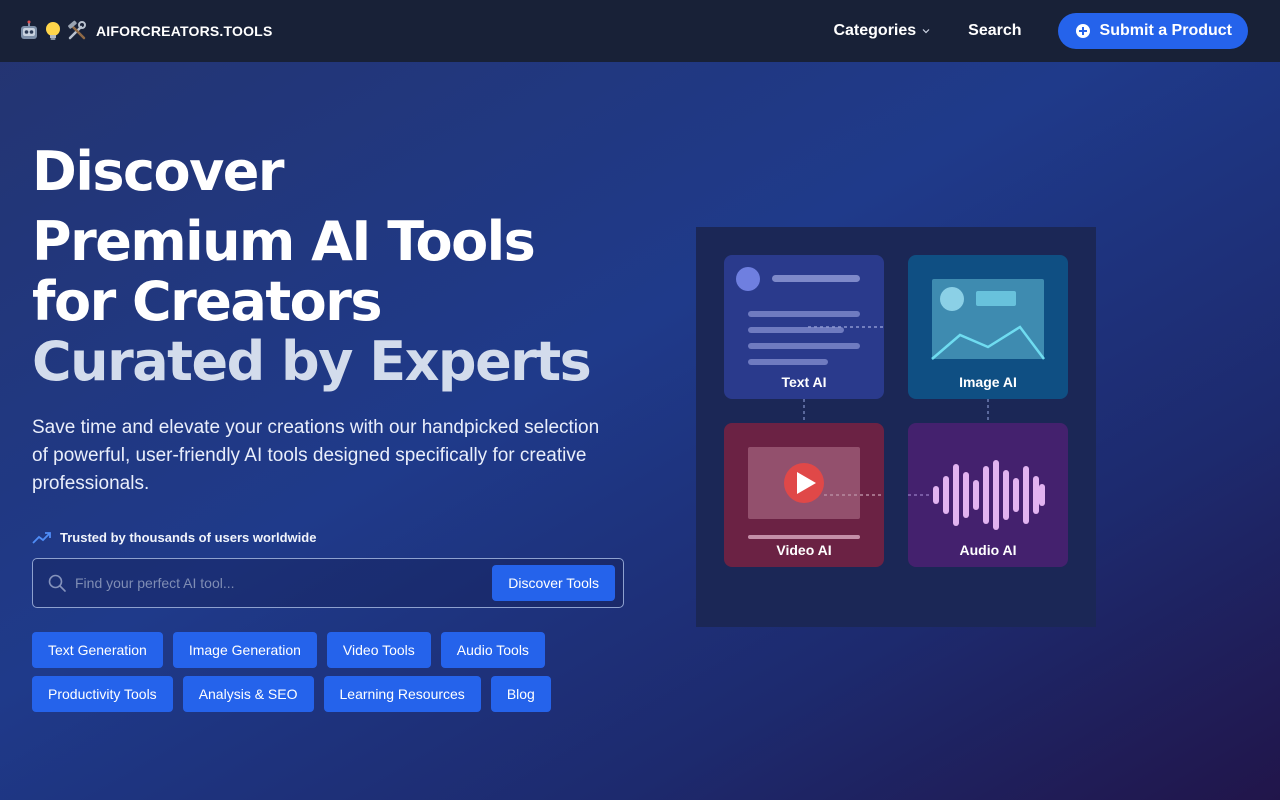 Image resolution: width=1280 pixels, height=800 pixels. Describe the element at coordinates (1165, 30) in the screenshot. I see `submit-product-label: Submit a Product` at that location.